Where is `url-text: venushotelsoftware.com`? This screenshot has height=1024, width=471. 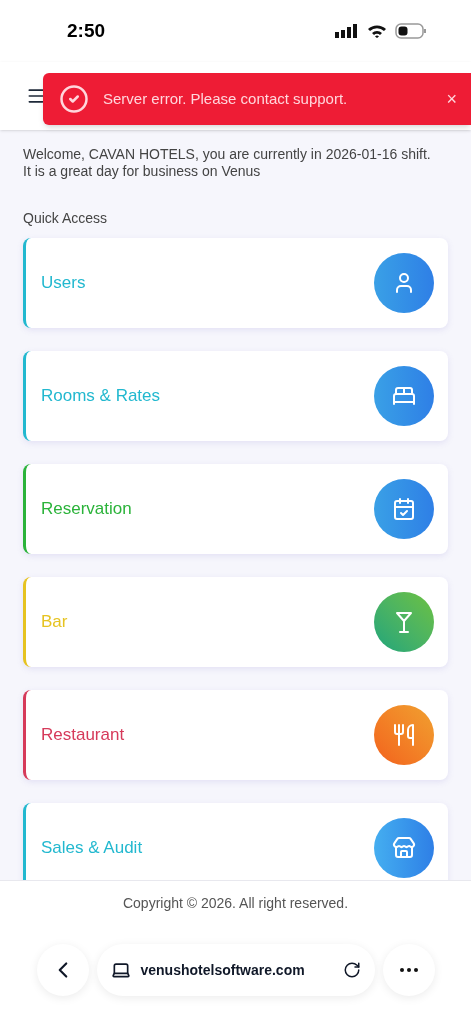 url-text: venushotelsoftware.com is located at coordinates (223, 970).